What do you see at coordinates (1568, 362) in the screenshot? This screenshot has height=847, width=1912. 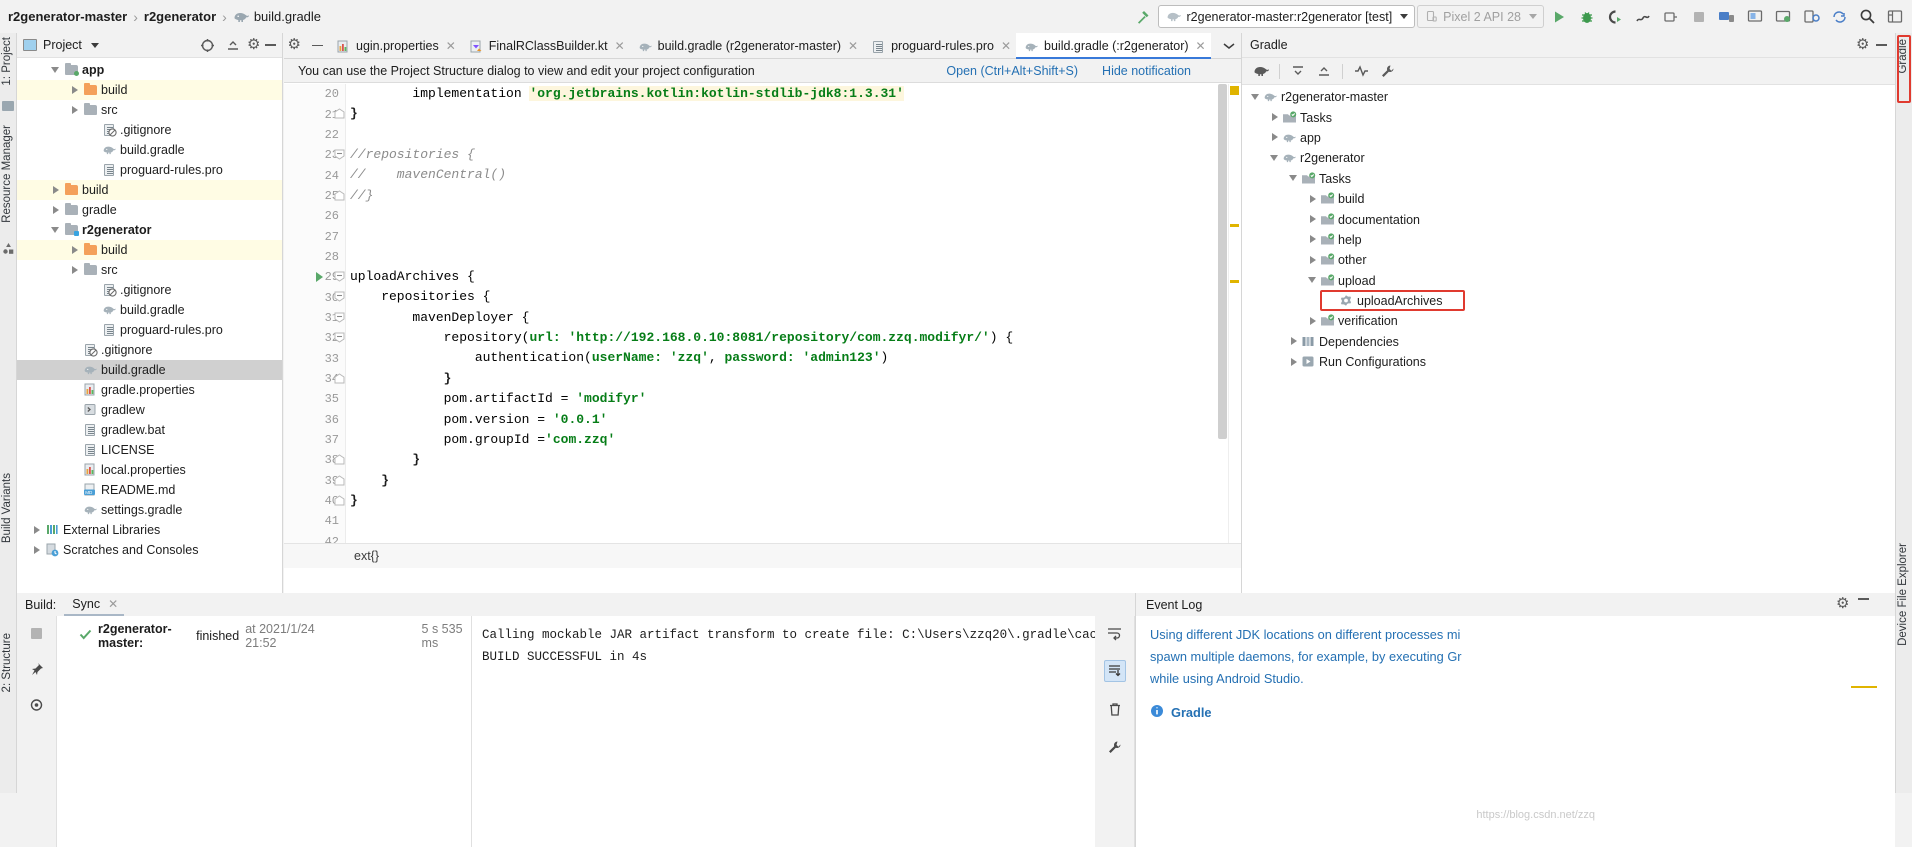 I see `gradle-tree-item-run-configurations: Run Configurations` at bounding box center [1568, 362].